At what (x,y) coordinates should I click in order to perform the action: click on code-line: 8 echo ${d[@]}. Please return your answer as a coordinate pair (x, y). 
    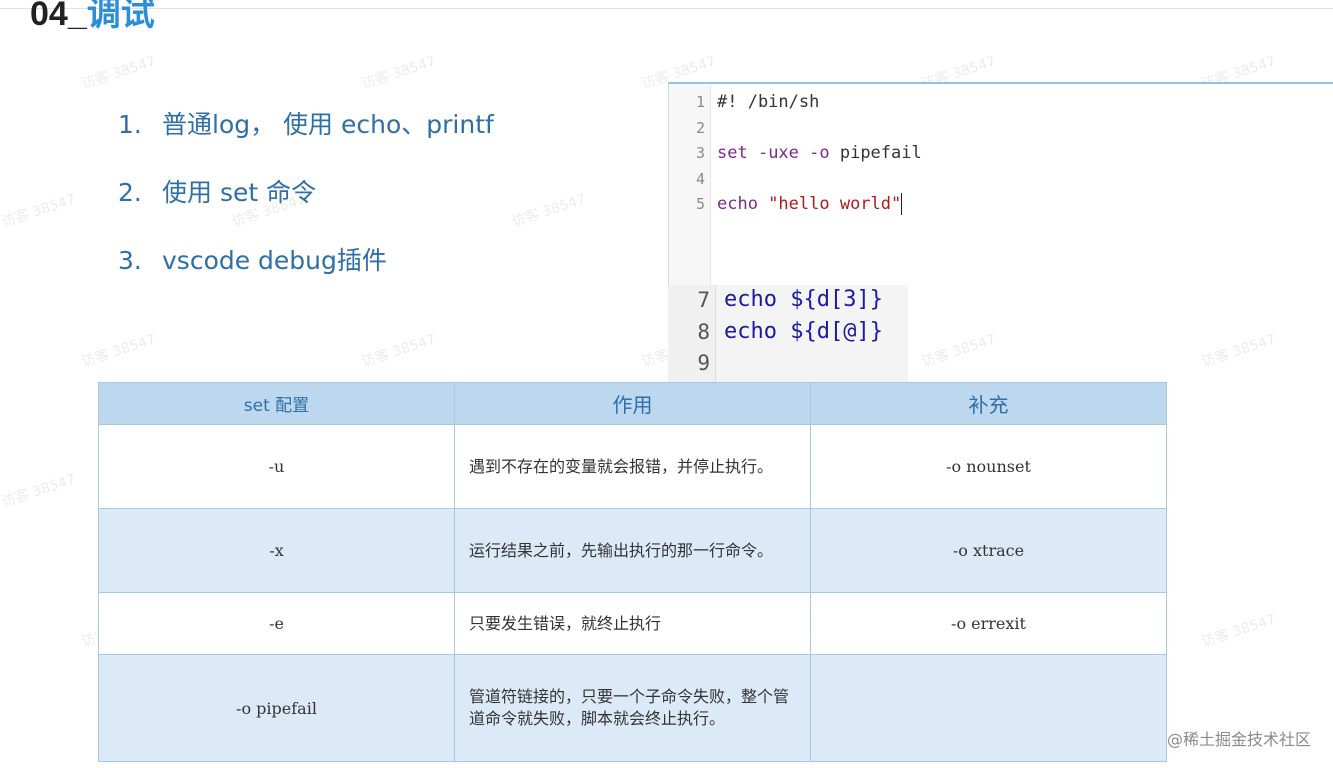
    Looking at the image, I should click on (775, 332).